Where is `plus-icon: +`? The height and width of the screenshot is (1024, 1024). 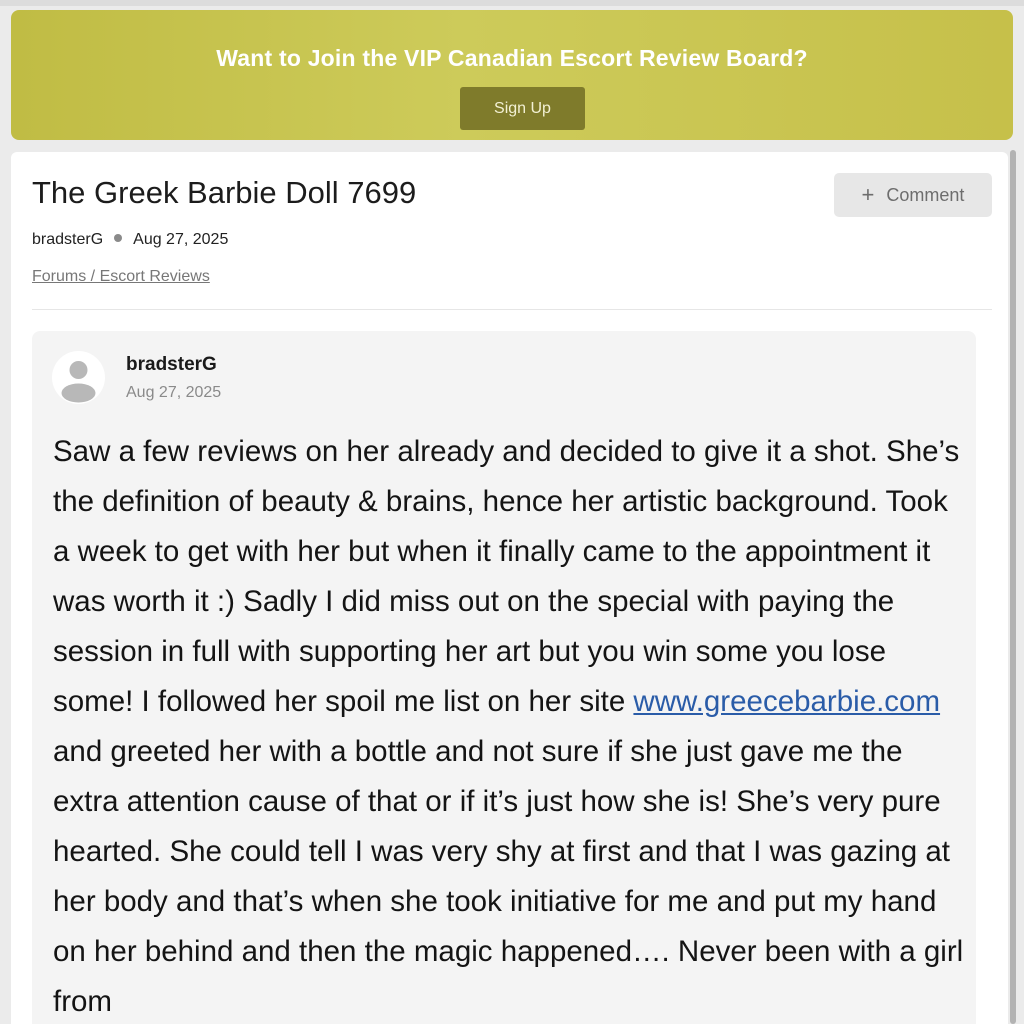
plus-icon: + is located at coordinates (868, 194).